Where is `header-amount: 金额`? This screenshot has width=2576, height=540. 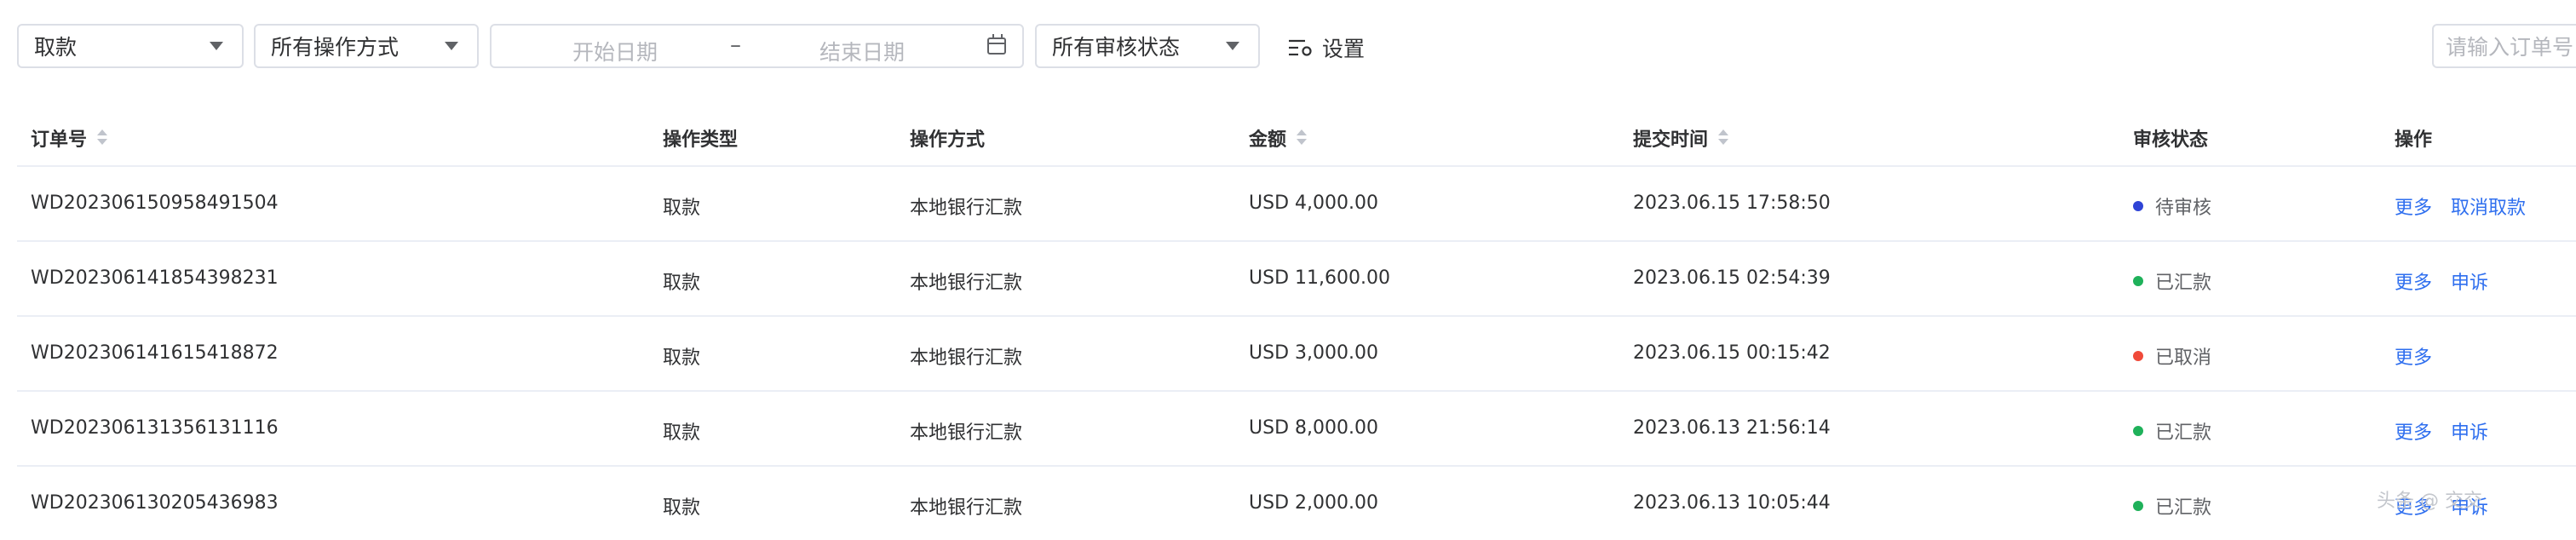
header-amount: 金额 is located at coordinates (1279, 138).